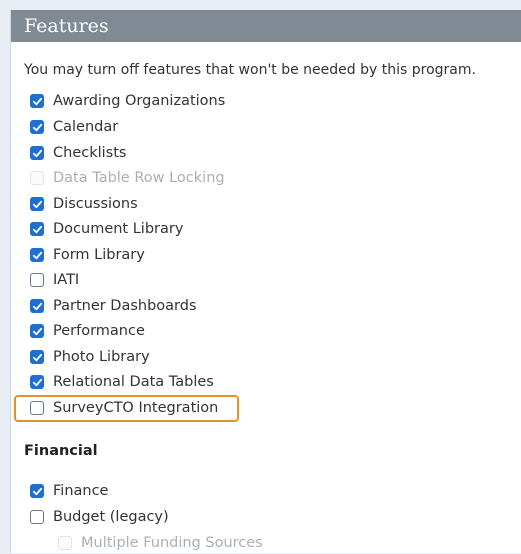 This screenshot has height=554, width=521. I want to click on feature-label: Data Table Row Locking, so click(139, 178).